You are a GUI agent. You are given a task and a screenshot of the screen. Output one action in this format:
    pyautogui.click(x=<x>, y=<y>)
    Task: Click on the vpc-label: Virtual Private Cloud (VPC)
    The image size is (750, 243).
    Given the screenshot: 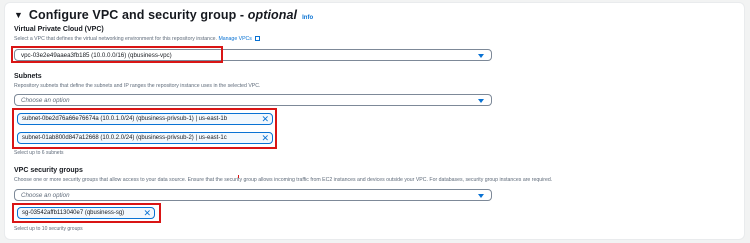 What is the action you would take?
    pyautogui.click(x=59, y=29)
    